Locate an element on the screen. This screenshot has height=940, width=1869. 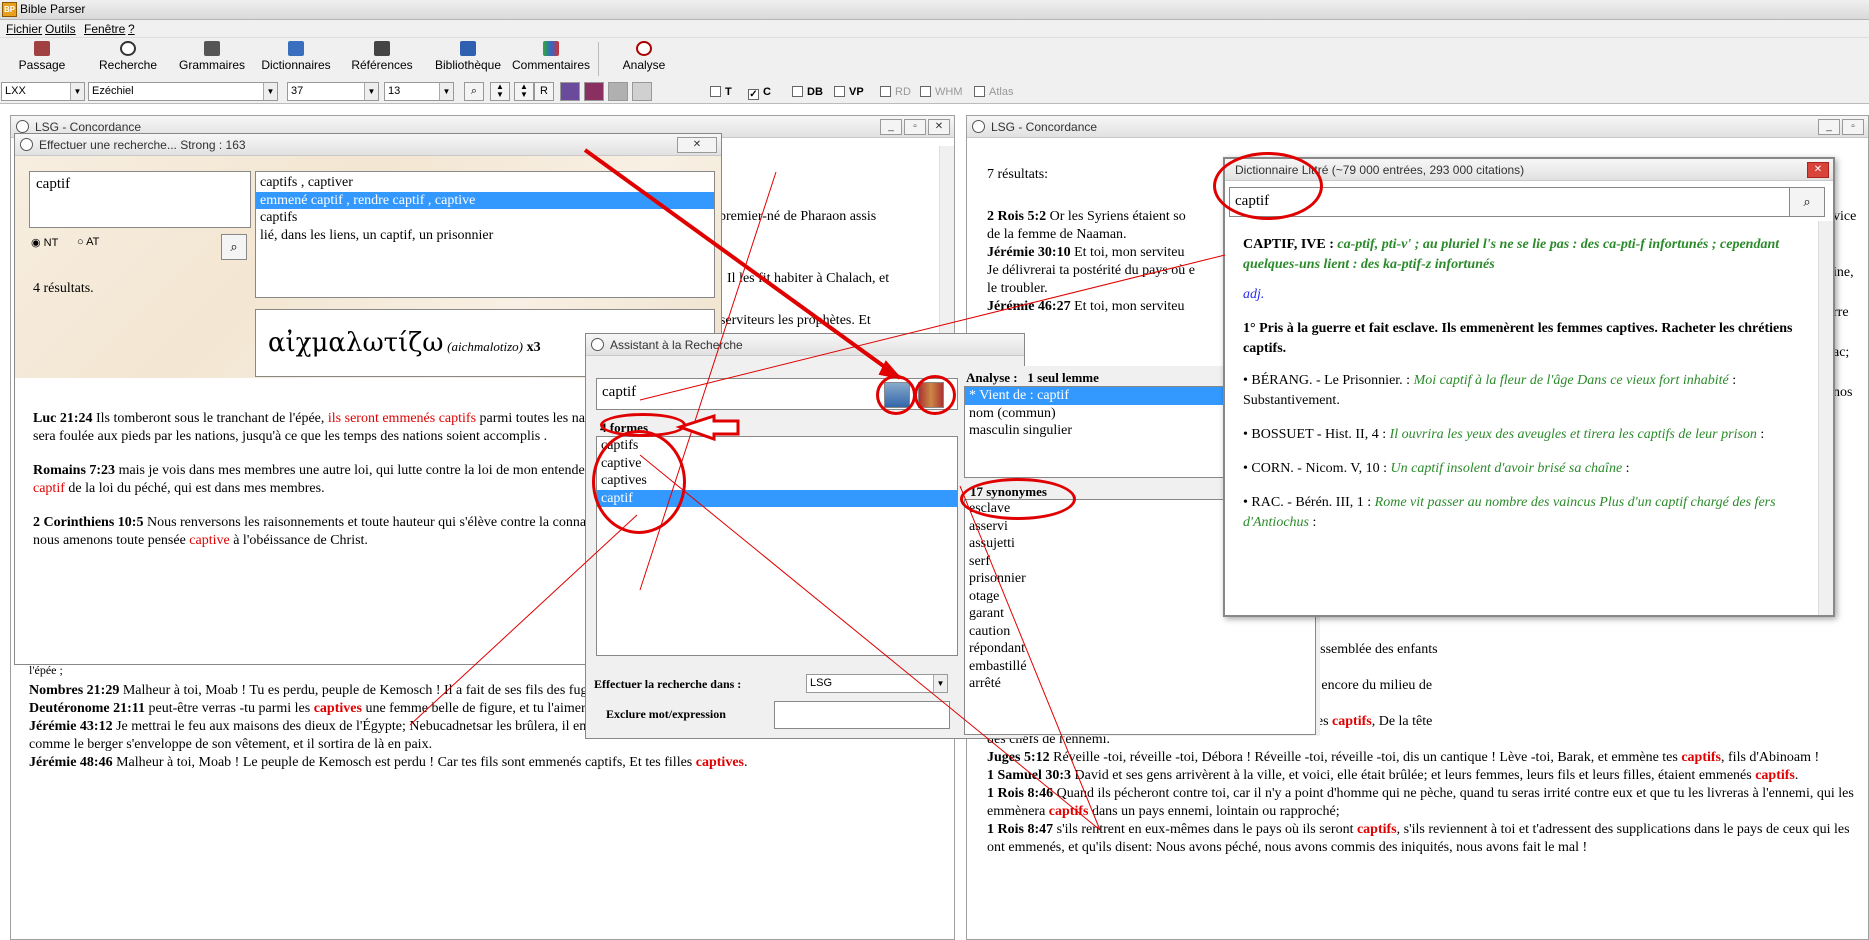
stepper-up-down-2: ▲ ▼ is located at coordinates (524, 91).